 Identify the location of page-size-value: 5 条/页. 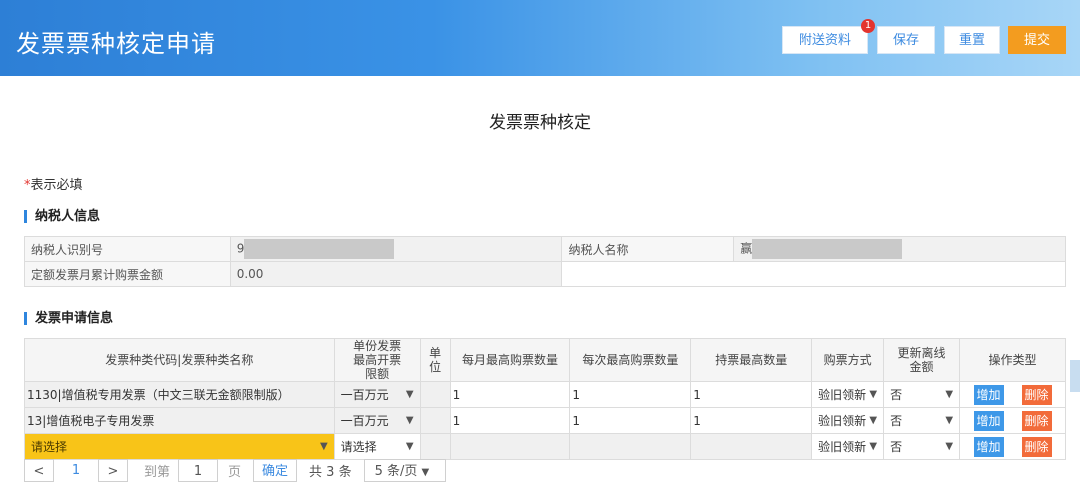
(396, 471).